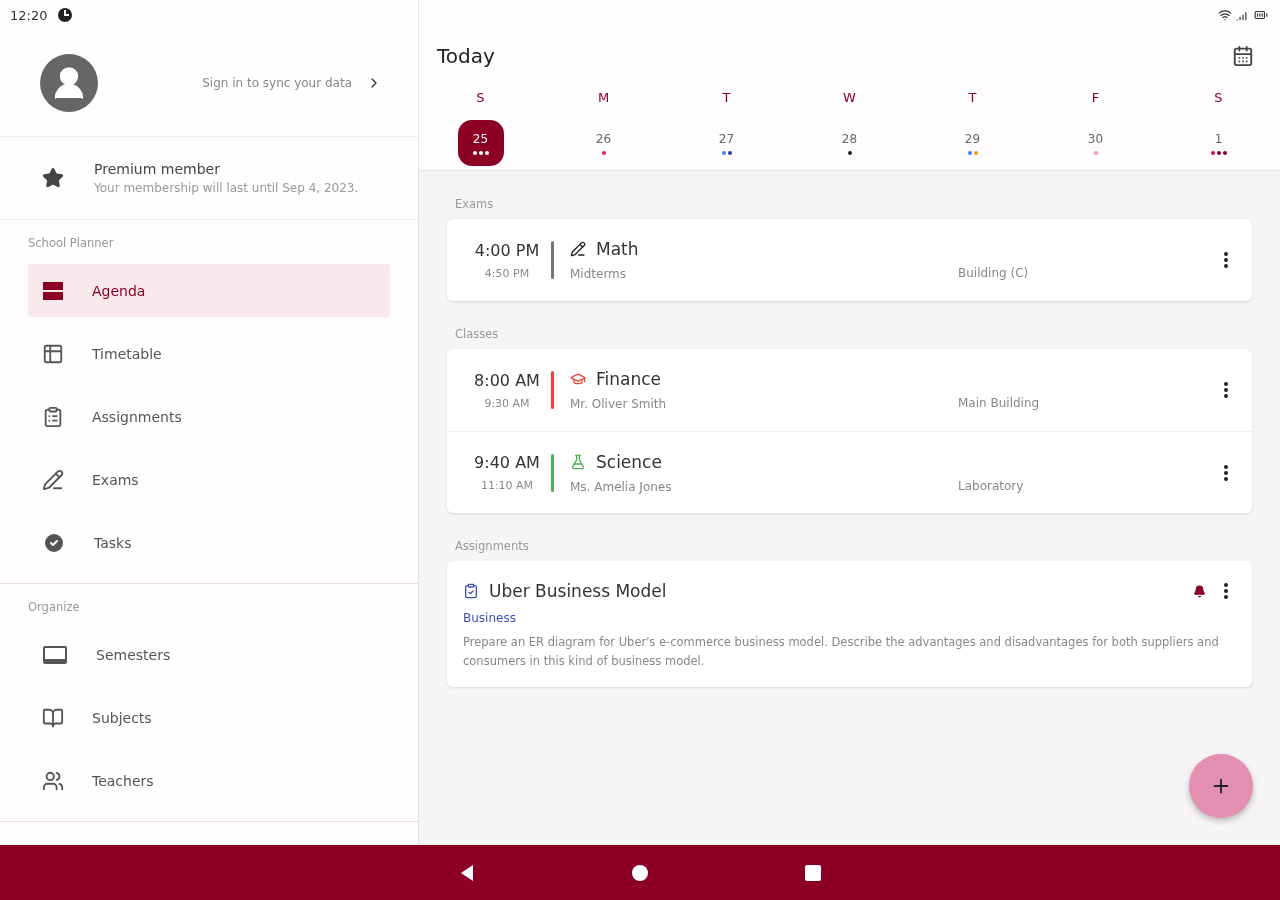  I want to click on nav-item: Assignments, so click(209, 416).